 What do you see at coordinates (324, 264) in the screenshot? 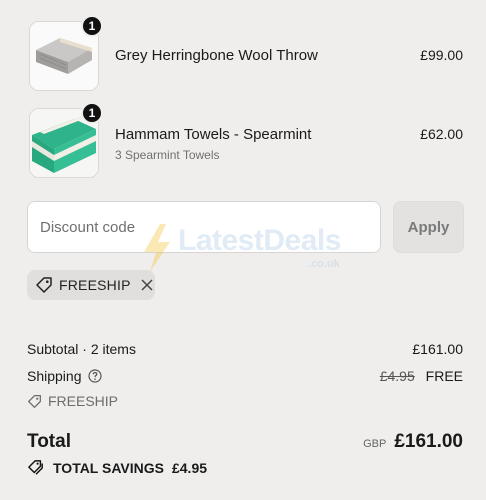
I see `watermark-subtext: .co.uk` at bounding box center [324, 264].